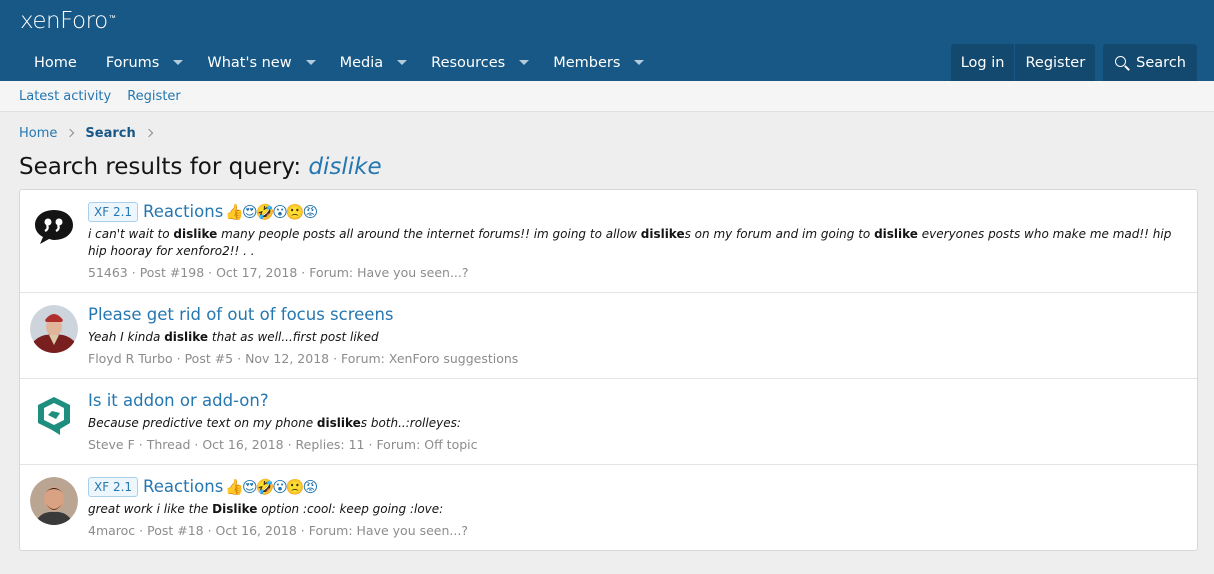 The width and height of the screenshot is (1214, 574). I want to click on meta-date: Oct 17, 2018, so click(250, 272).